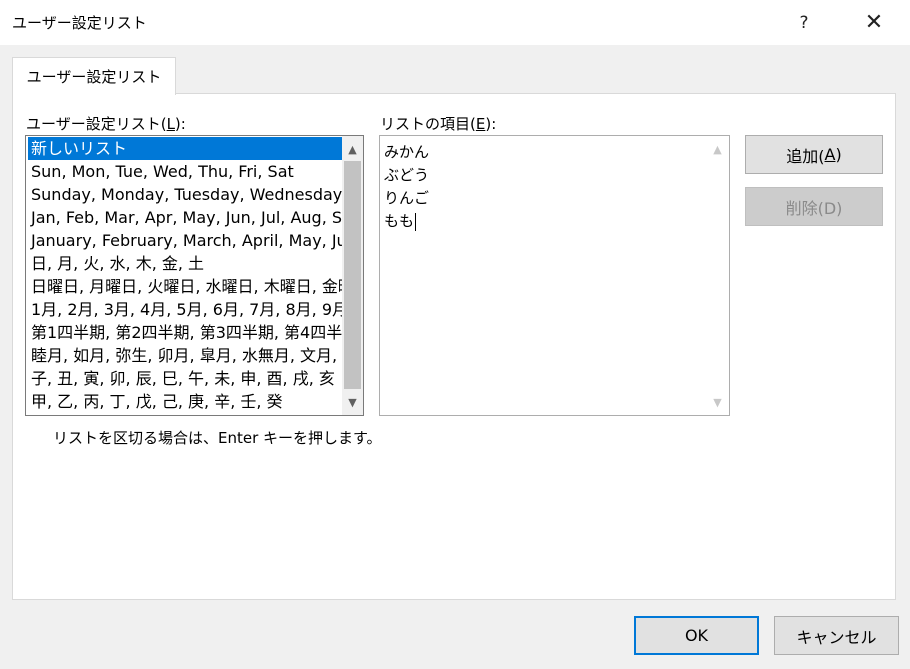 This screenshot has height=669, width=910. What do you see at coordinates (838, 154) in the screenshot?
I see `button-text: )` at bounding box center [838, 154].